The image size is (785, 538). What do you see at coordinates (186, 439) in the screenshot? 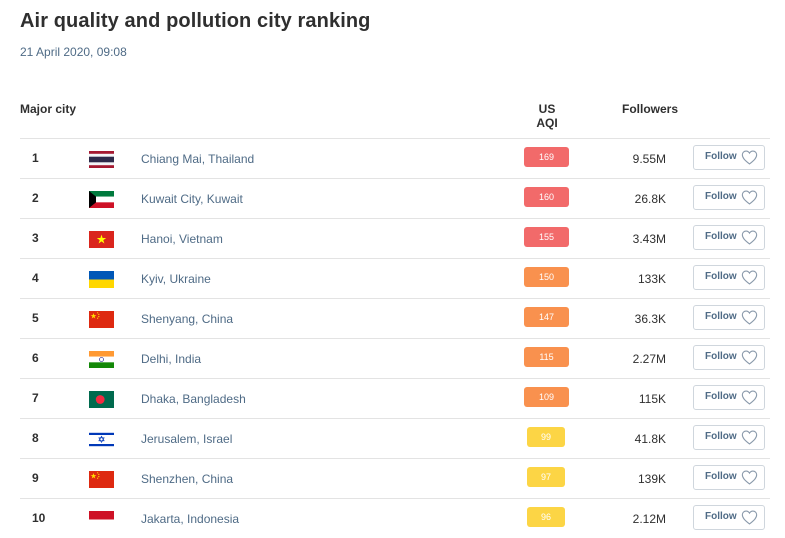
I see `city-link: Jerusalem, Israel` at bounding box center [186, 439].